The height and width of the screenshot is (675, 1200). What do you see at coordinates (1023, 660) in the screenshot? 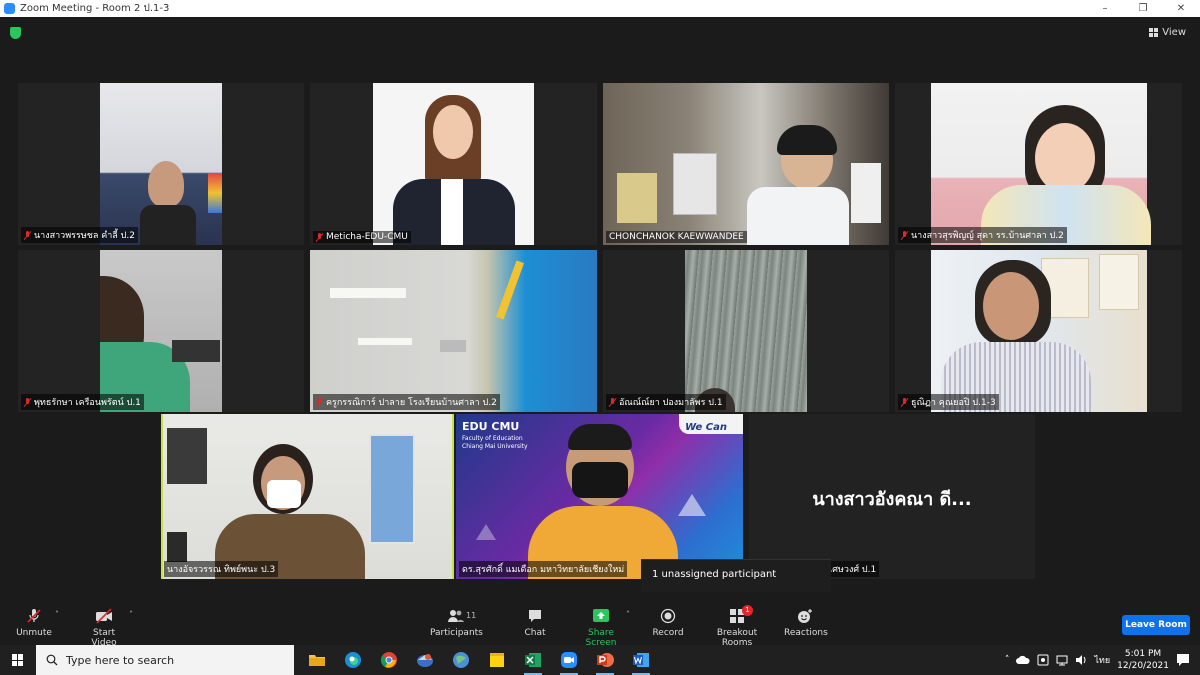
I see `onedrive-cloud-icon` at bounding box center [1023, 660].